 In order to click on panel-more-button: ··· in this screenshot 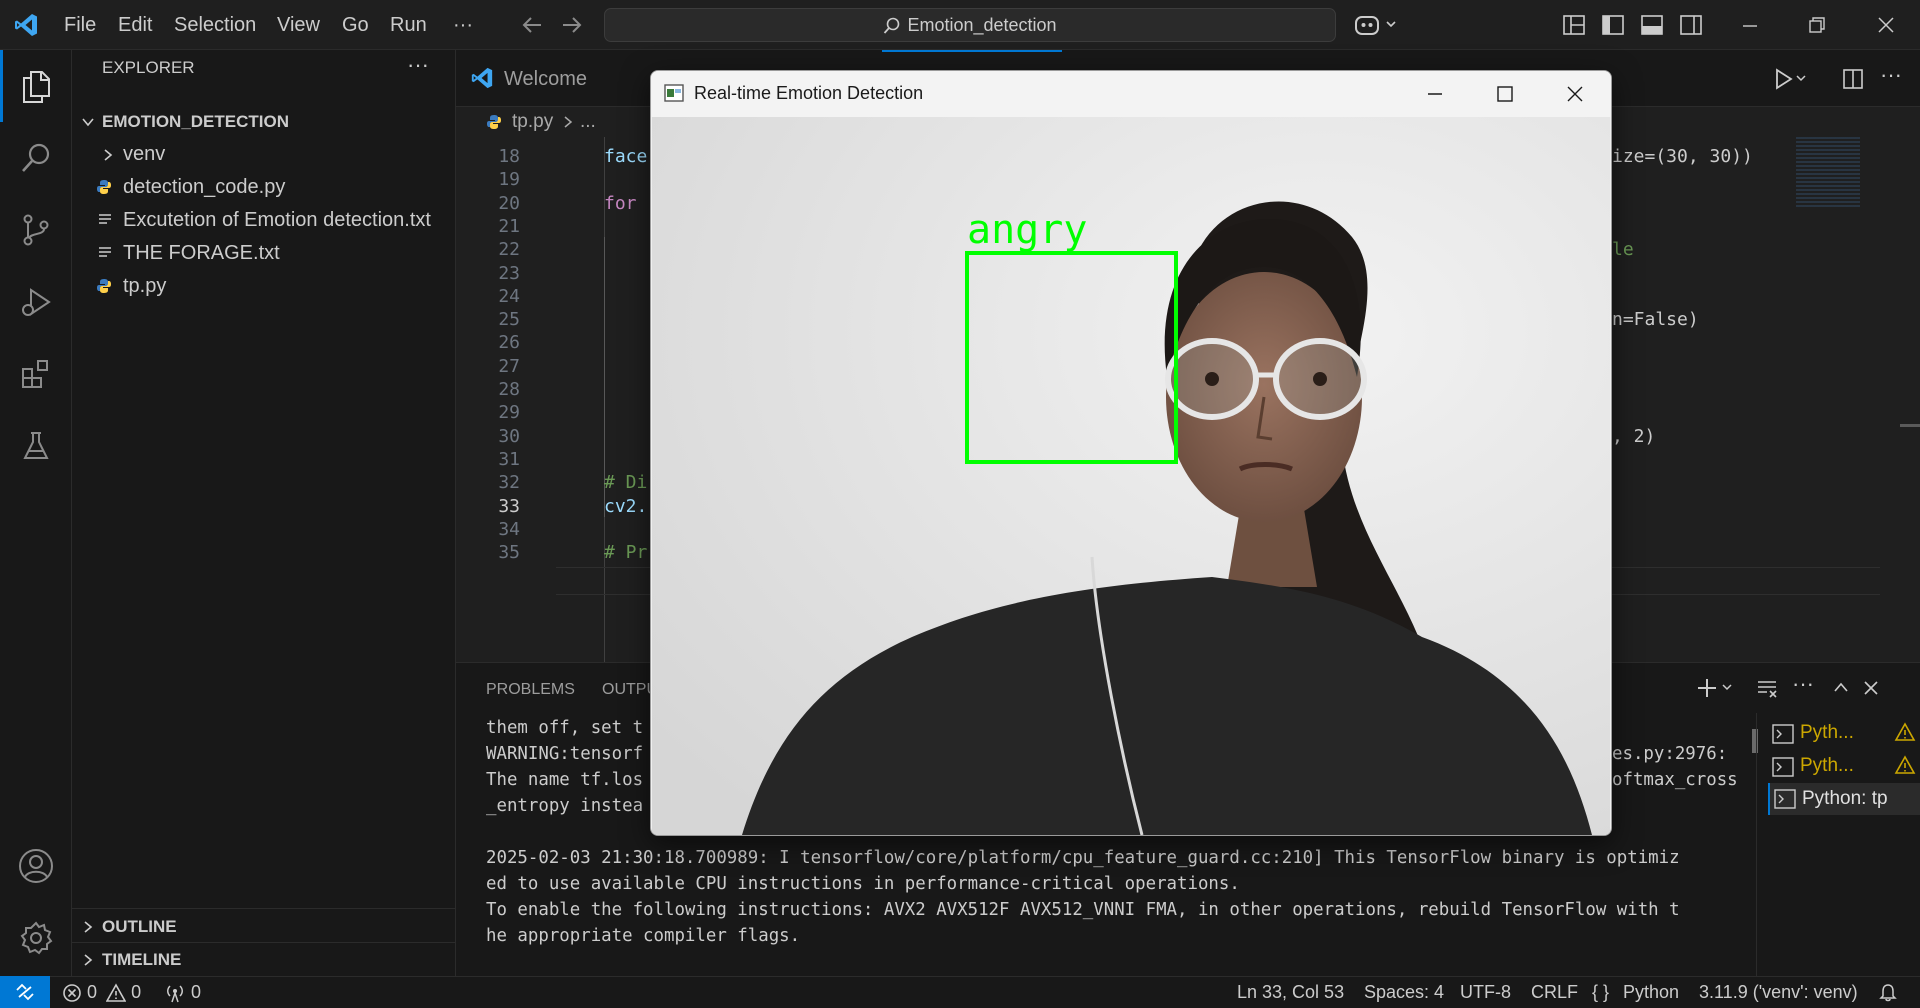, I will do `click(1803, 684)`.